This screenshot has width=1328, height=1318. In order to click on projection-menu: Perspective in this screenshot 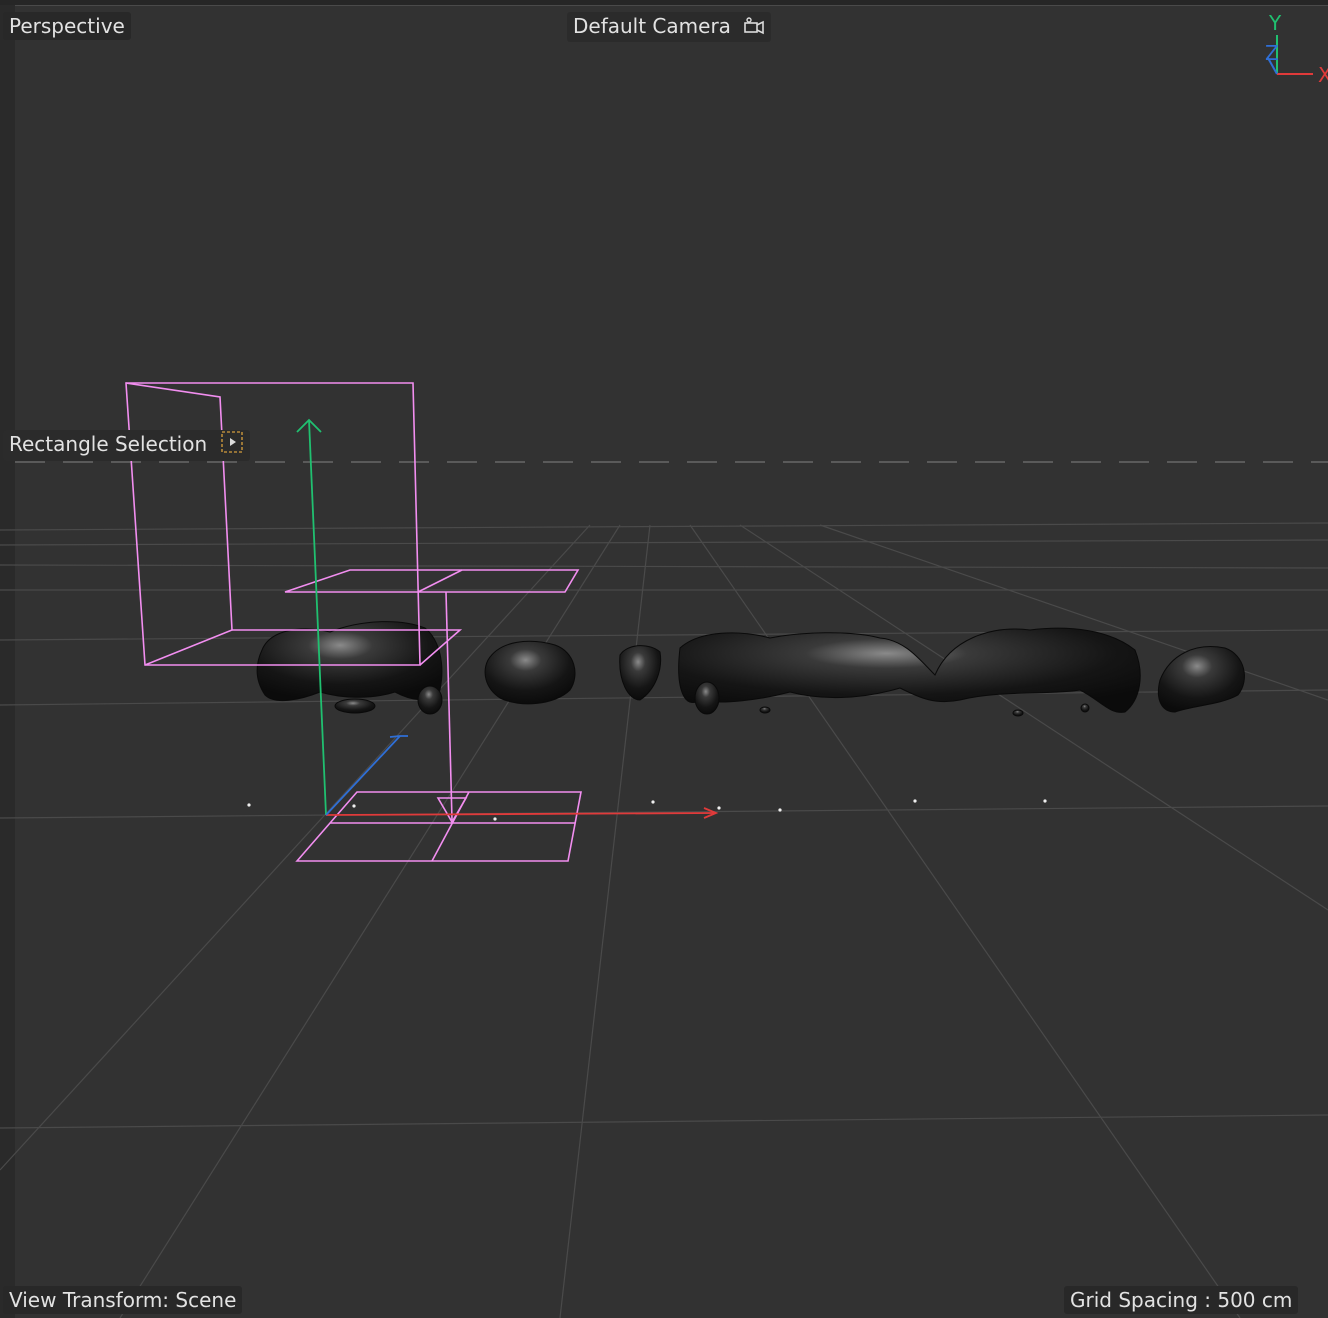, I will do `click(67, 26)`.